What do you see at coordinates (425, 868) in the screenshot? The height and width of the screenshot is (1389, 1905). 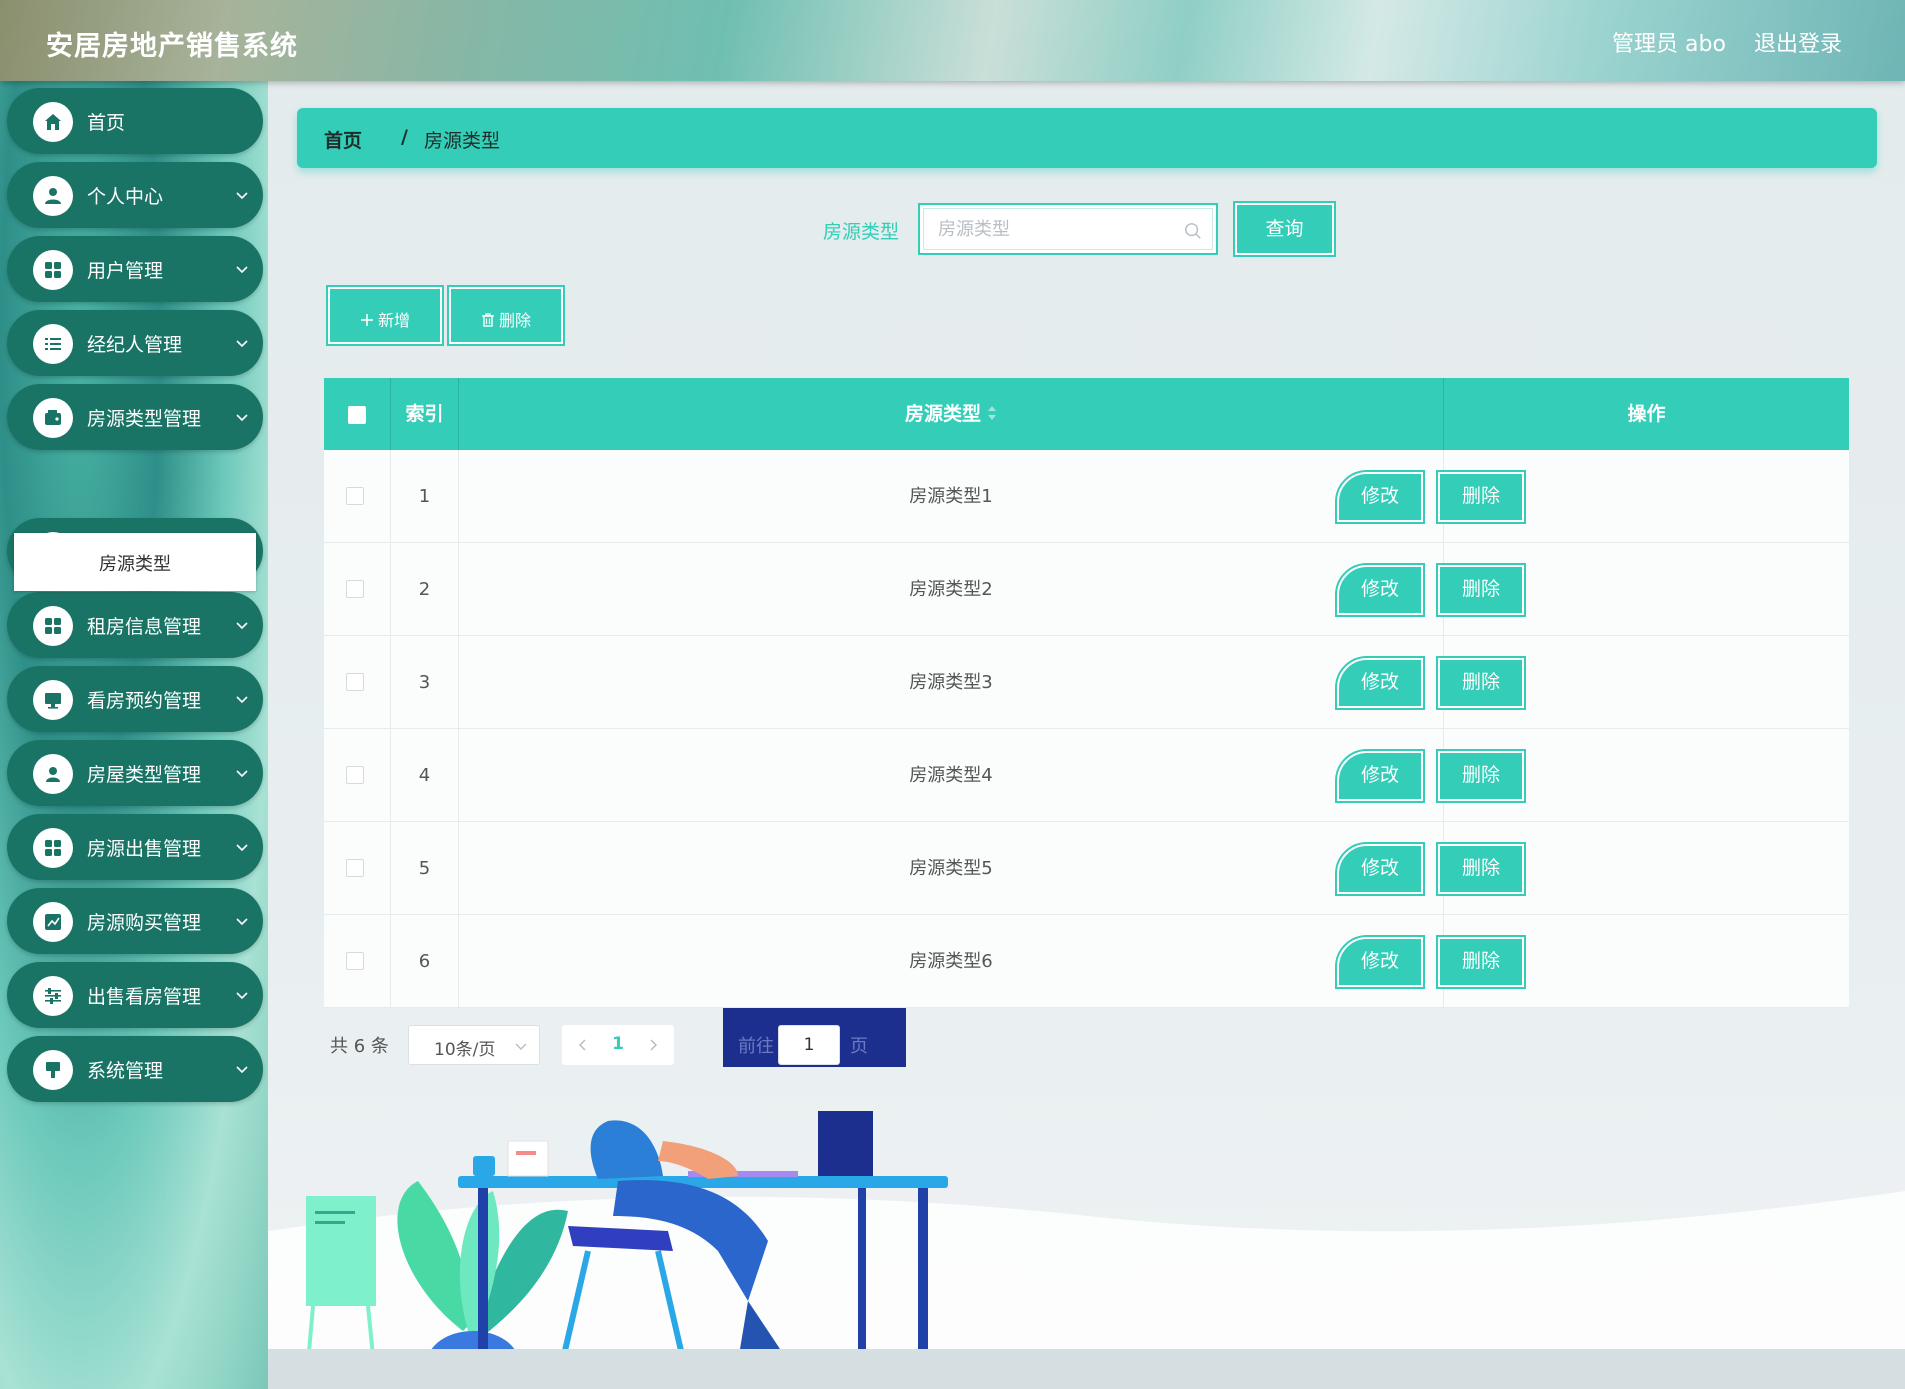 I see `row-index: 5` at bounding box center [425, 868].